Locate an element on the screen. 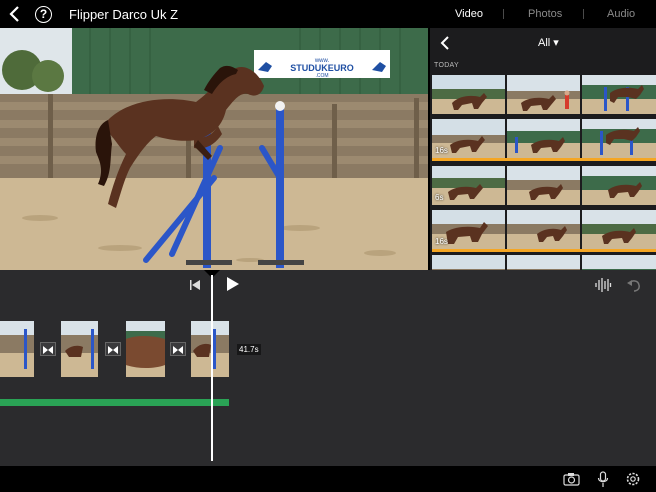  banner-line-3: .COM is located at coordinates (321, 76).